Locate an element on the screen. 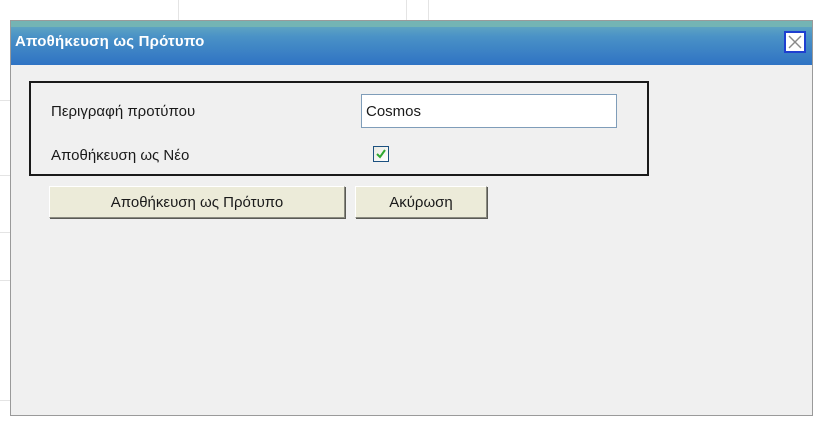 The width and height of the screenshot is (819, 425). save-as-new-checkbox is located at coordinates (381, 154).